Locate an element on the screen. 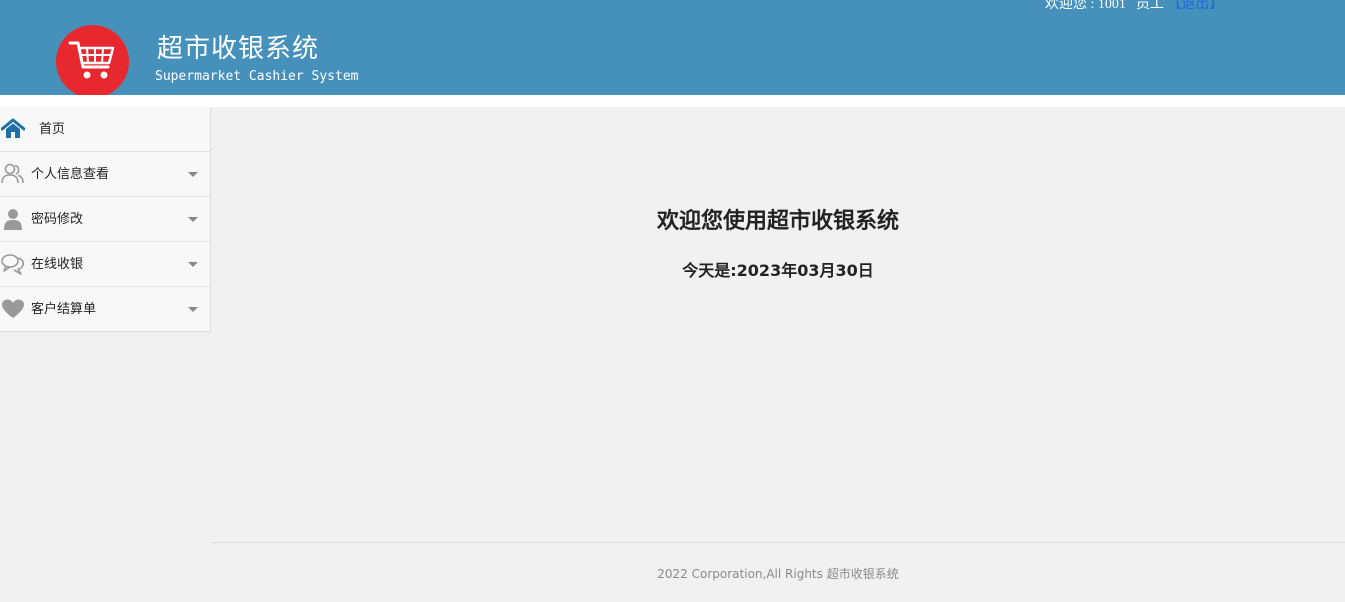  user-role: 员工 is located at coordinates (1149, 6).